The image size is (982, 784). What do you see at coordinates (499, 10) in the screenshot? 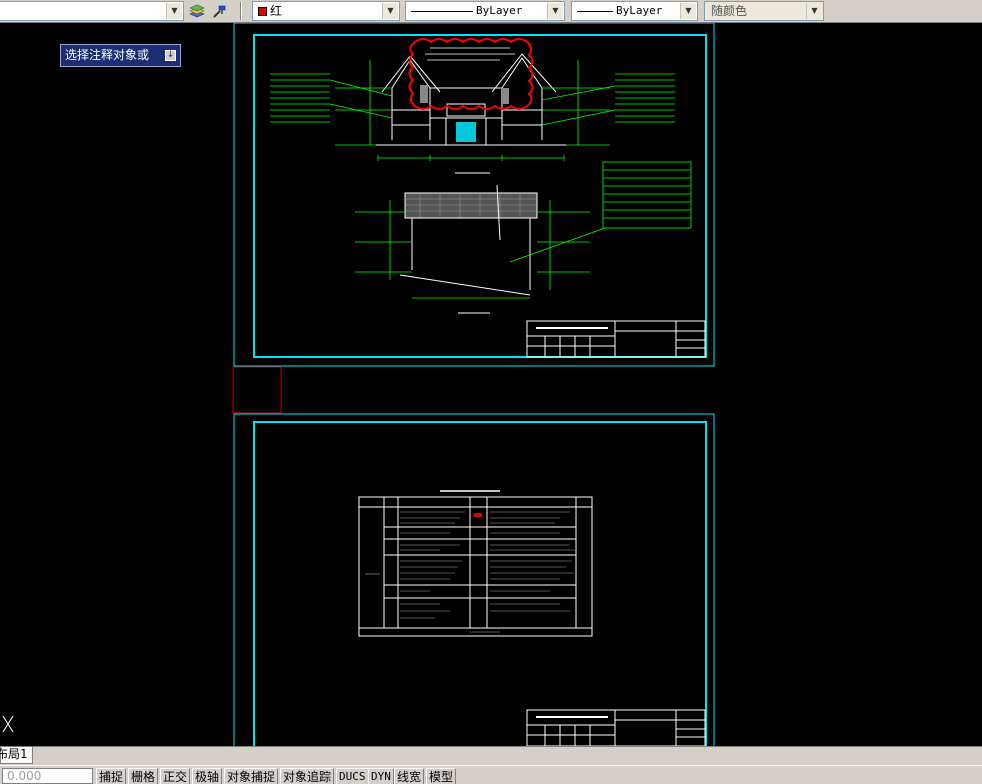
I see `linetype-value: ByLayer` at bounding box center [499, 10].